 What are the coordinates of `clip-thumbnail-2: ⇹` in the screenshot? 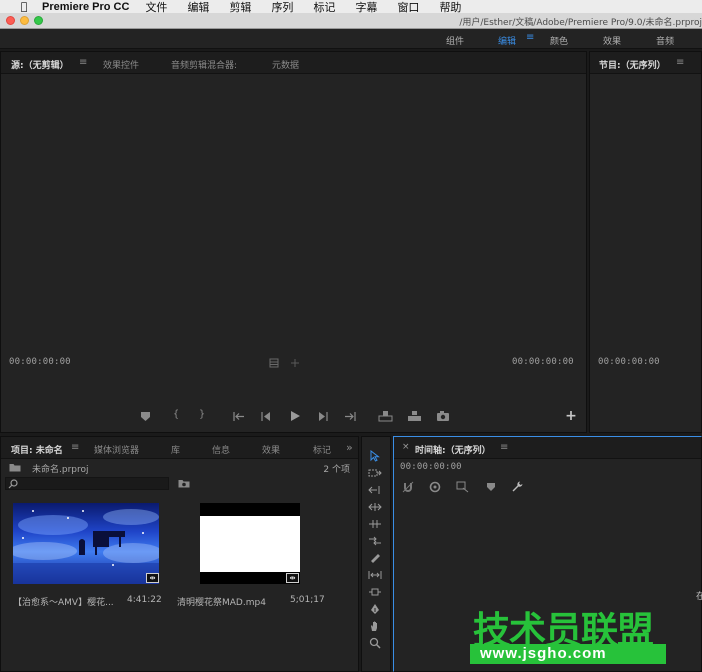 It's located at (250, 543).